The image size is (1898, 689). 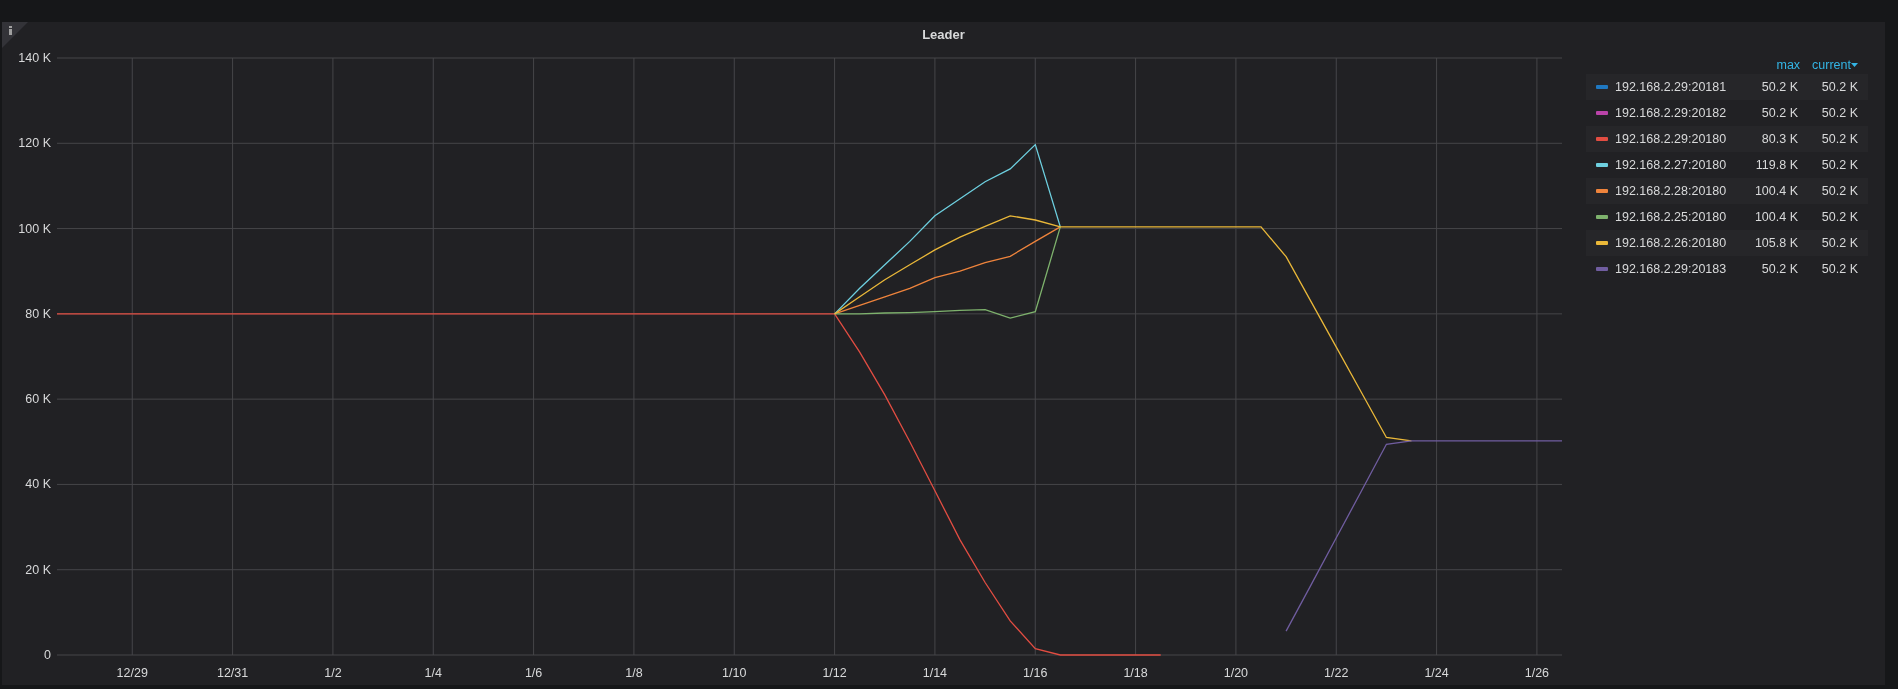 I want to click on series-name: 192.168.2.27:20180, so click(x=1671, y=165).